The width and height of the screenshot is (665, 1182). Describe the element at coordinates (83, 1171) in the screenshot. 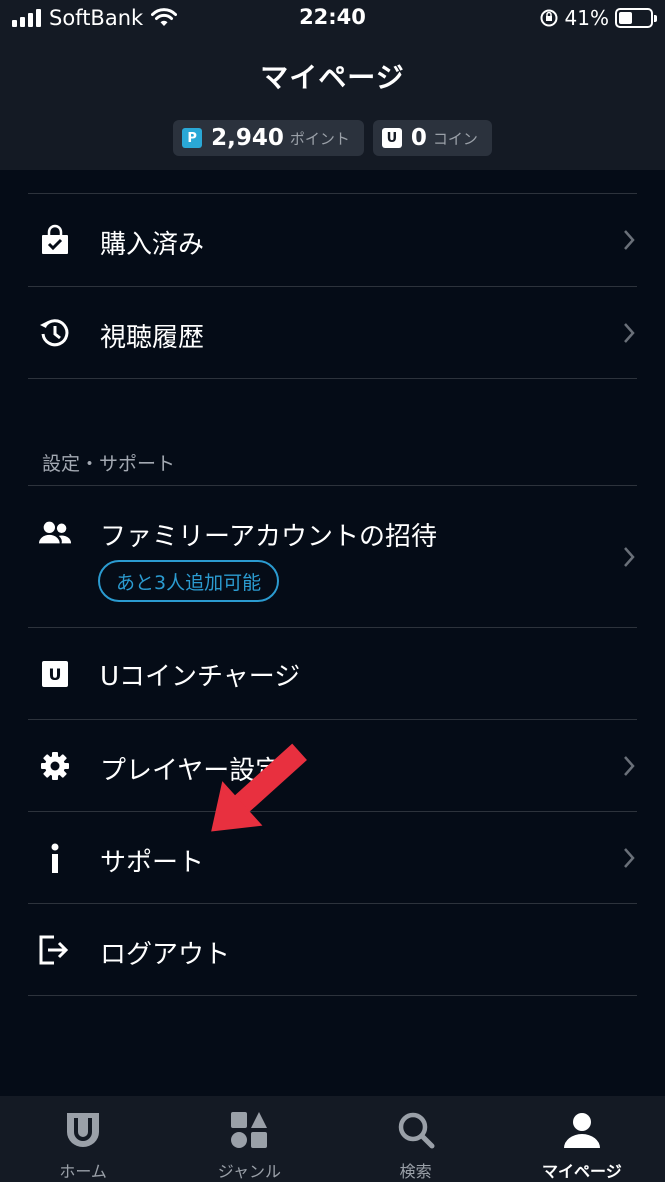

I see `tab-label-home: ホーム` at that location.